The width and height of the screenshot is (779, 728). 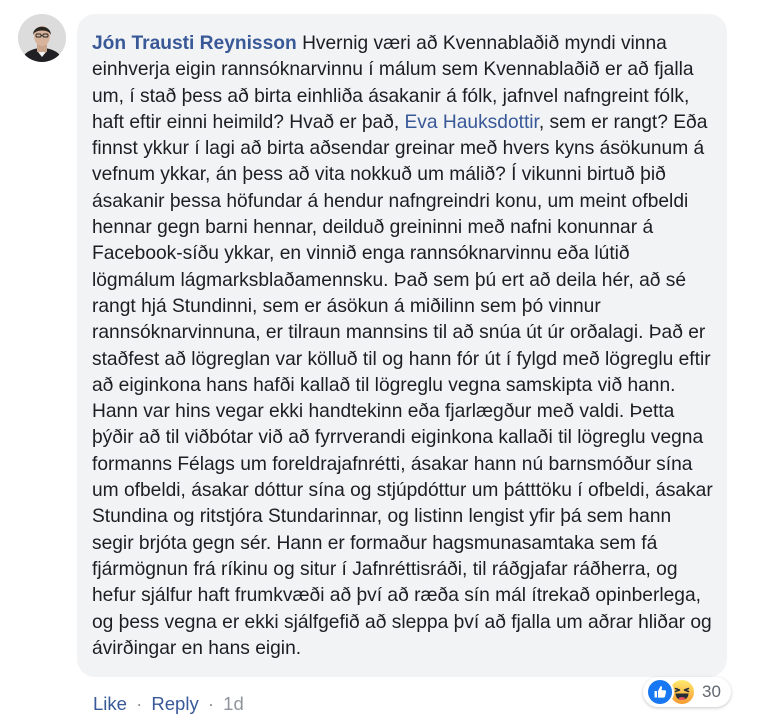 What do you see at coordinates (687, 692) in the screenshot?
I see `reactions-summary: 30` at bounding box center [687, 692].